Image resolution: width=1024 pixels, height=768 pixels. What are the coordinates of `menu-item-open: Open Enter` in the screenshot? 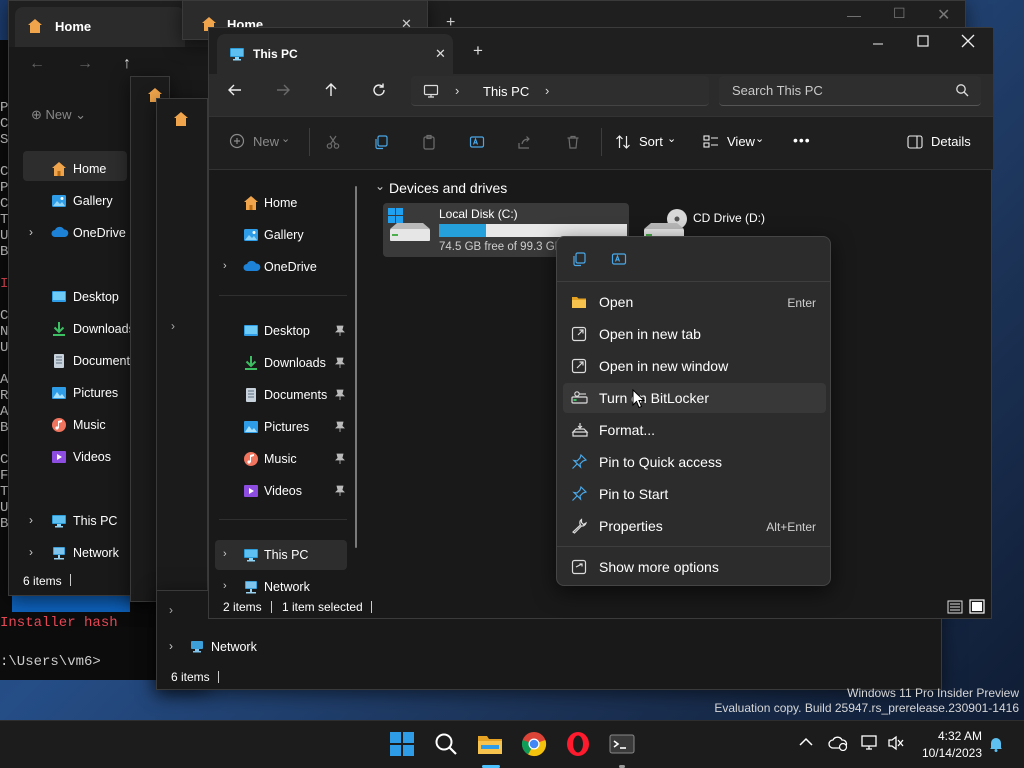 It's located at (694, 302).